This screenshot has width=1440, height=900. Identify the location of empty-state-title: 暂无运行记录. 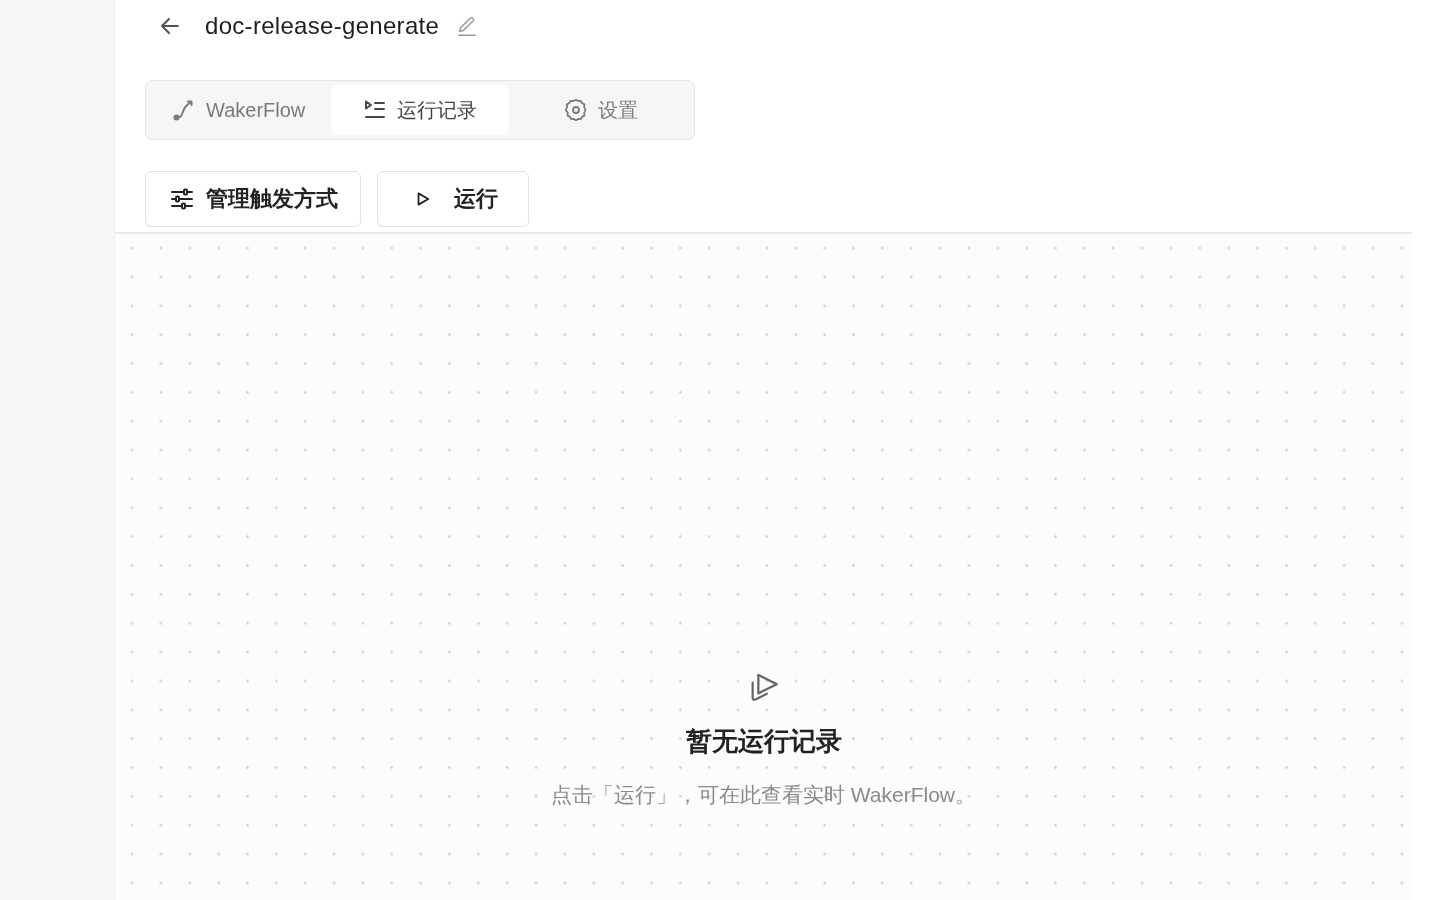
(763, 741).